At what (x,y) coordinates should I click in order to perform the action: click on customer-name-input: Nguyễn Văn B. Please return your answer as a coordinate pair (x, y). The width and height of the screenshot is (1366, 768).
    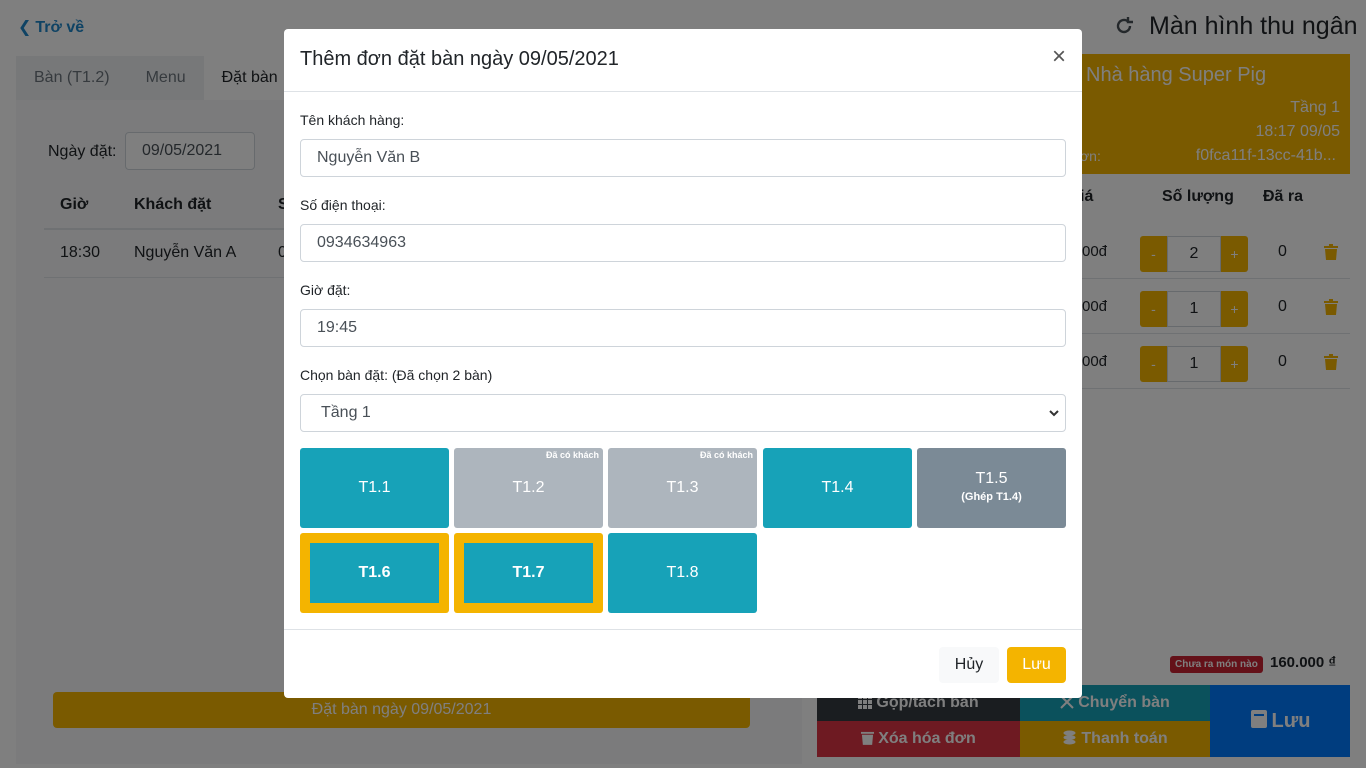
    Looking at the image, I should click on (683, 158).